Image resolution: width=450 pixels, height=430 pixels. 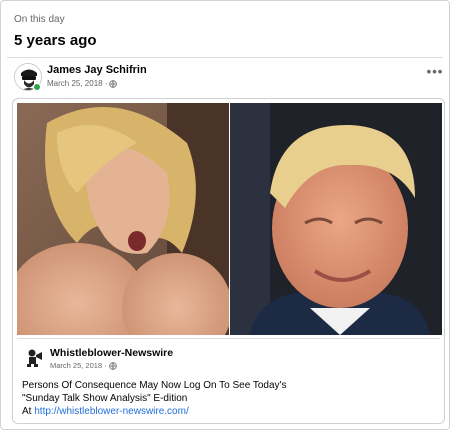 I want to click on post-text-line-3: At http://whistleblower-newswire.com/, so click(x=227, y=411).